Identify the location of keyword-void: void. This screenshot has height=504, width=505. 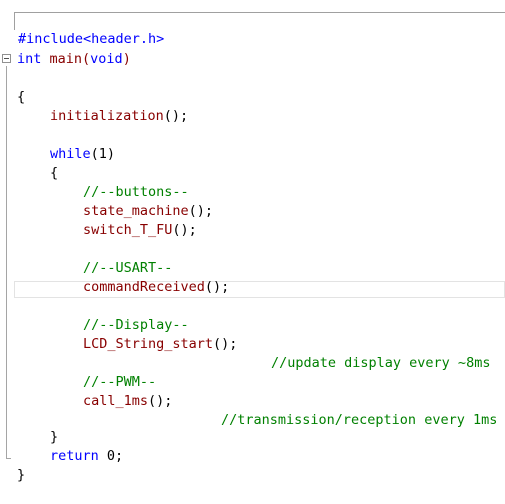
(106, 59).